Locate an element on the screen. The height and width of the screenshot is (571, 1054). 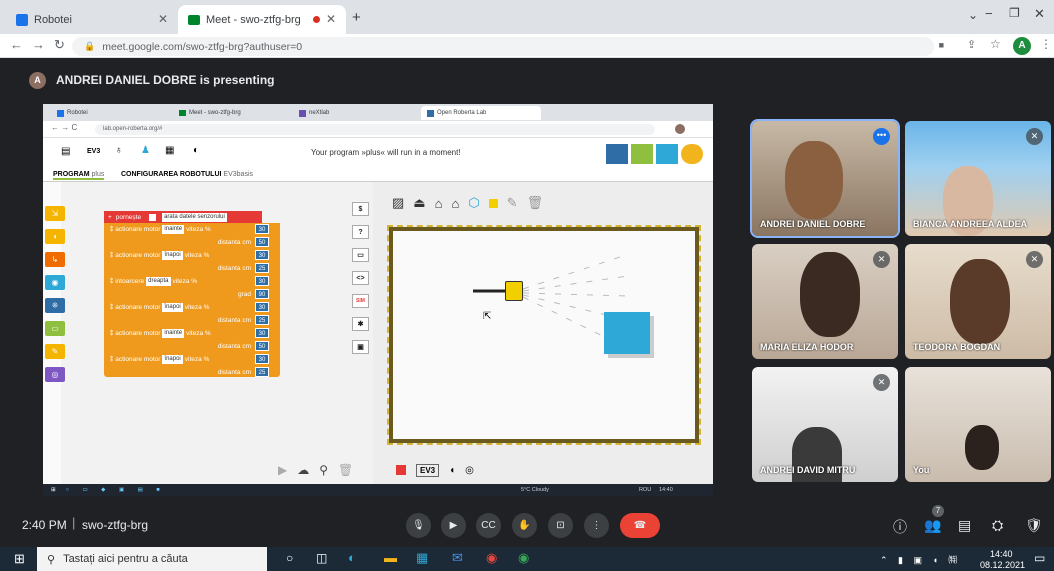
tile-you: You is located at coordinates (978, 424).